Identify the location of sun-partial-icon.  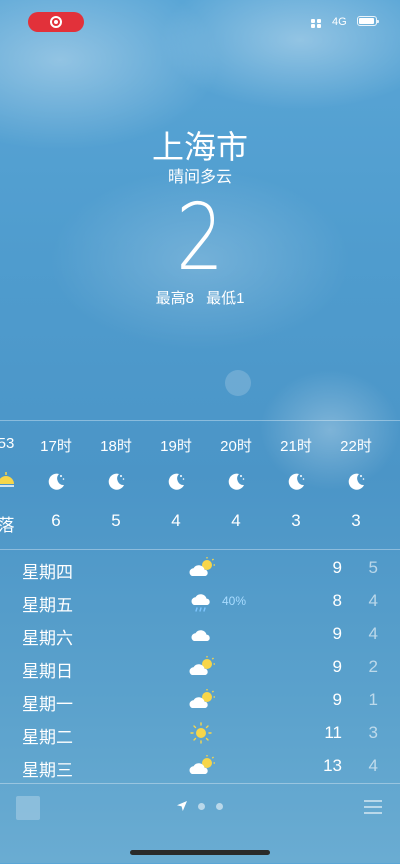
(7, 479).